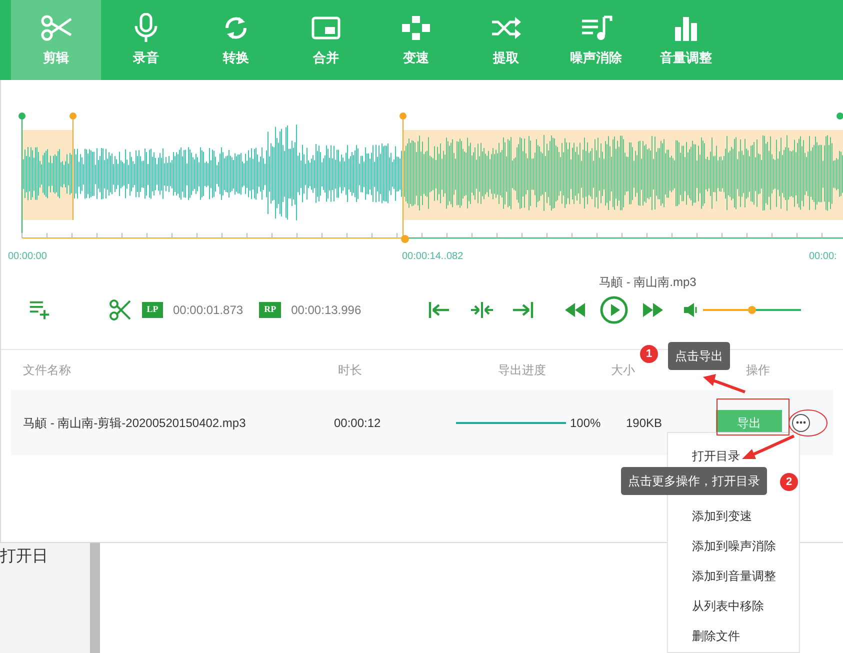  I want to click on toolbar-tab: 录音, so click(146, 40).